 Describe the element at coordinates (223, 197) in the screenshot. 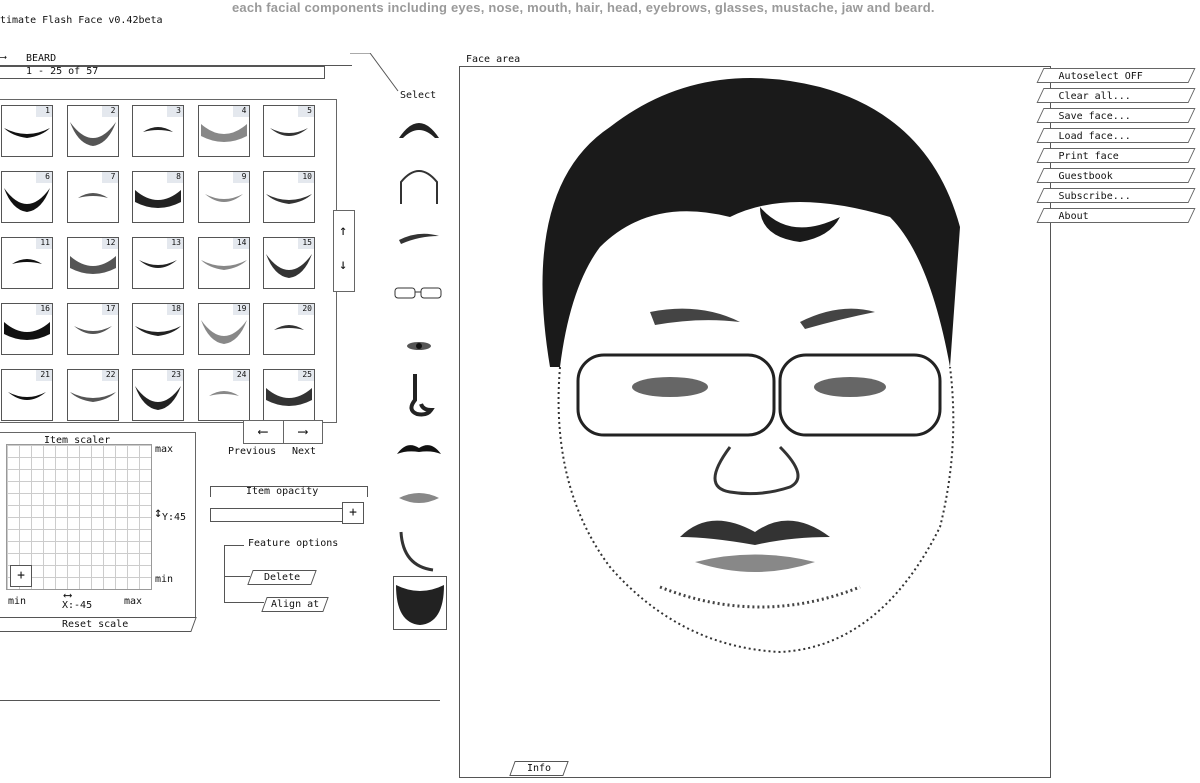

I see `beard-thumbnail: 9` at that location.